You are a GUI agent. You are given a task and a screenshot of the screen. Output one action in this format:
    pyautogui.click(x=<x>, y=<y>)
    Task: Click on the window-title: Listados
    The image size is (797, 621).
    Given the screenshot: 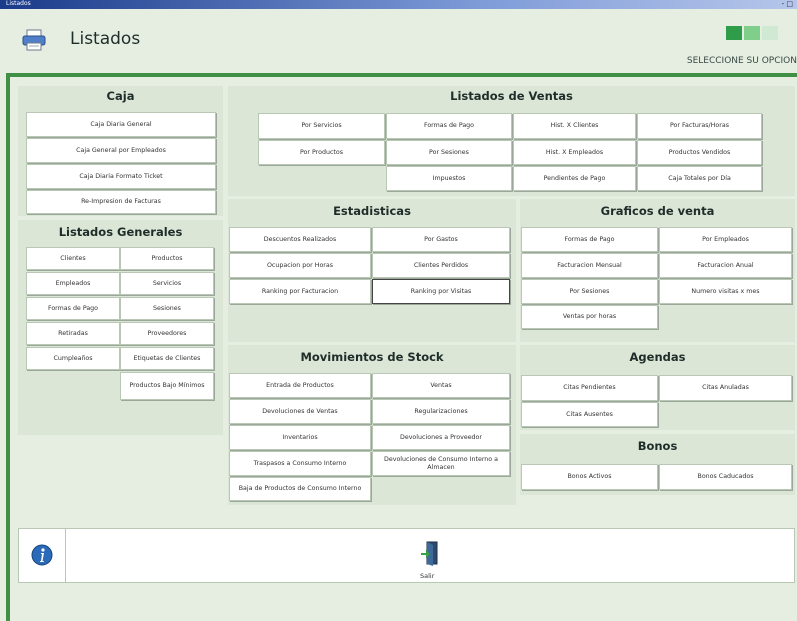 What is the action you would take?
    pyautogui.click(x=18, y=3)
    